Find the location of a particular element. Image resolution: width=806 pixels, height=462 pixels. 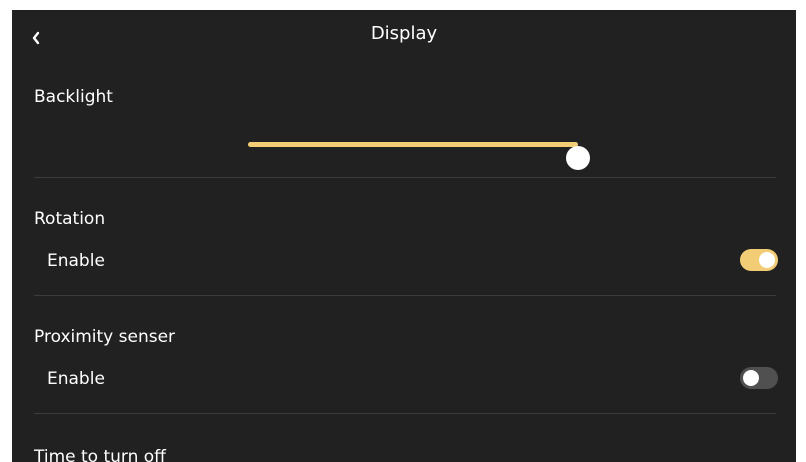

header-bar: Display is located at coordinates (404, 35).